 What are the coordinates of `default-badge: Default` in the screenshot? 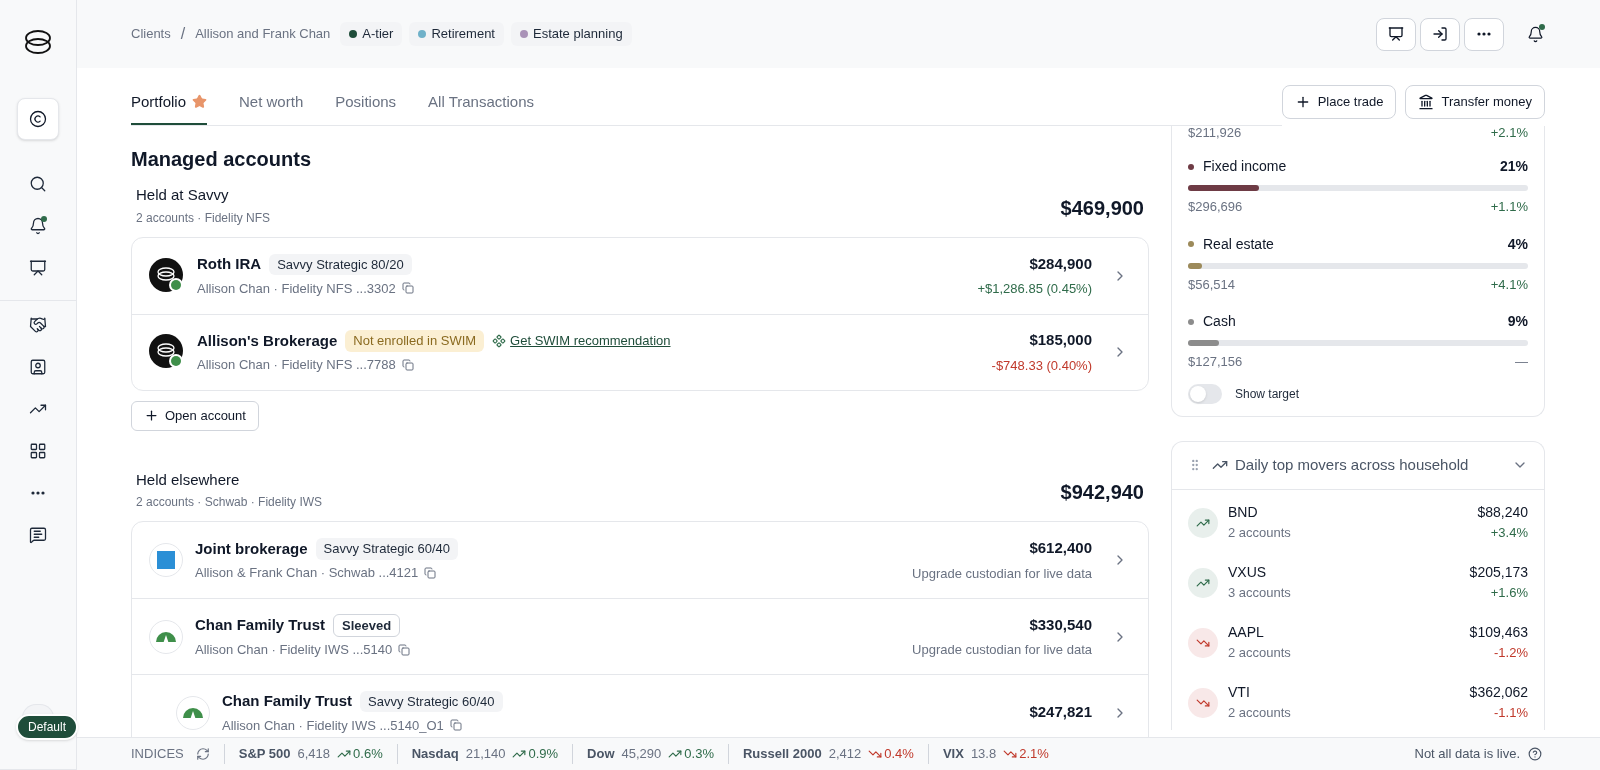 It's located at (47, 727).